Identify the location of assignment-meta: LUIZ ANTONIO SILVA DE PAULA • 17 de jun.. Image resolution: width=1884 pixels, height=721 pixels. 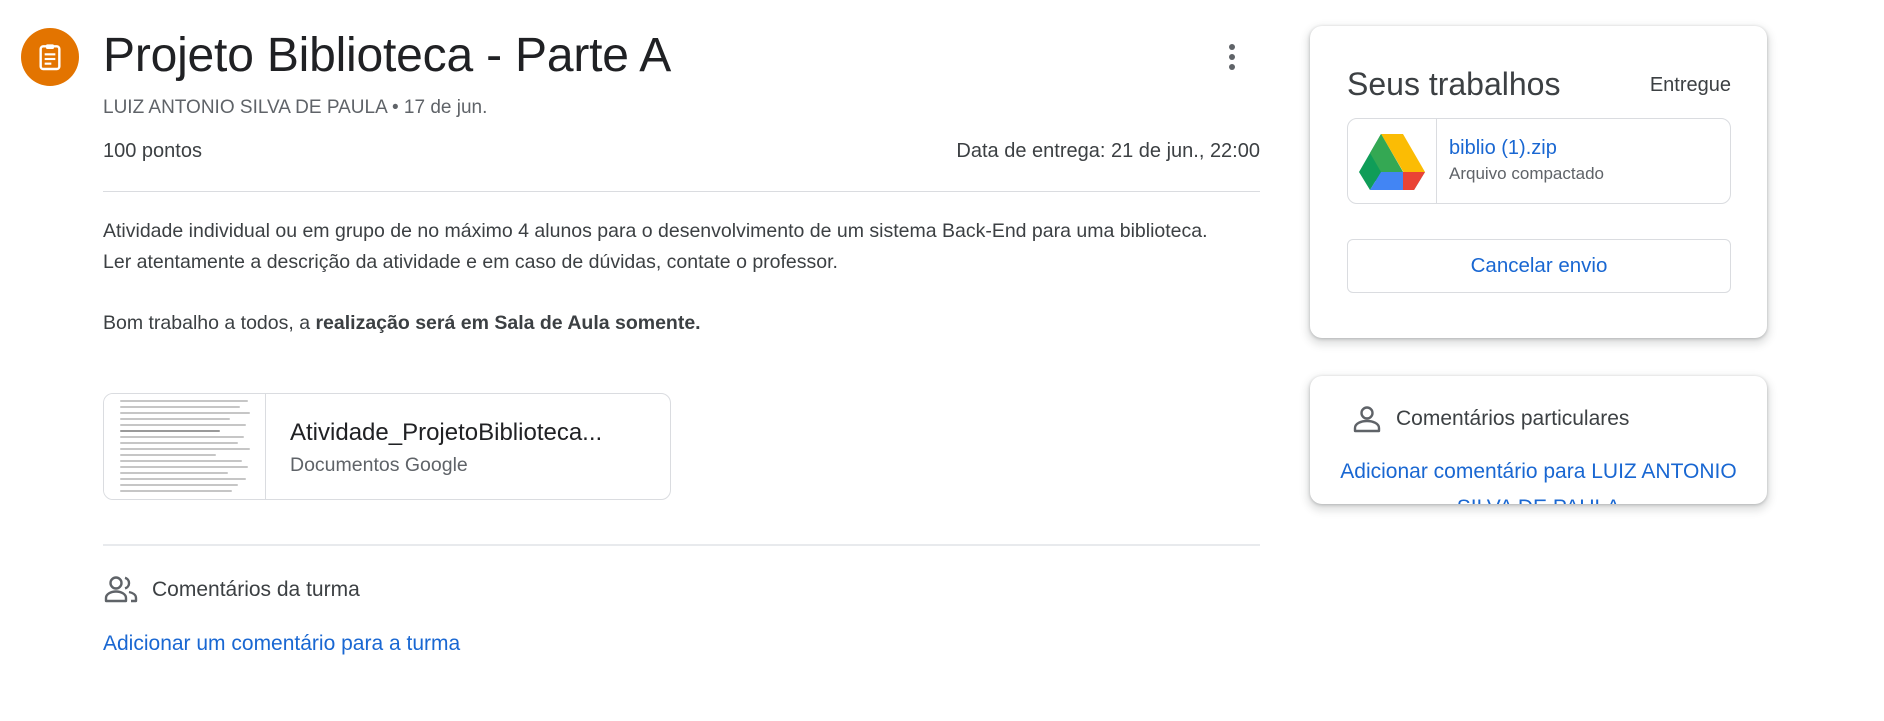
(295, 108).